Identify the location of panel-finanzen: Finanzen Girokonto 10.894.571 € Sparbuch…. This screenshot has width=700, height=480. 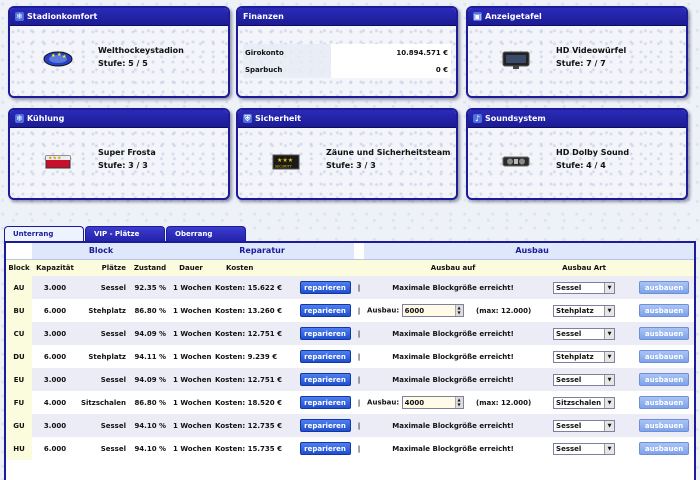
(347, 52).